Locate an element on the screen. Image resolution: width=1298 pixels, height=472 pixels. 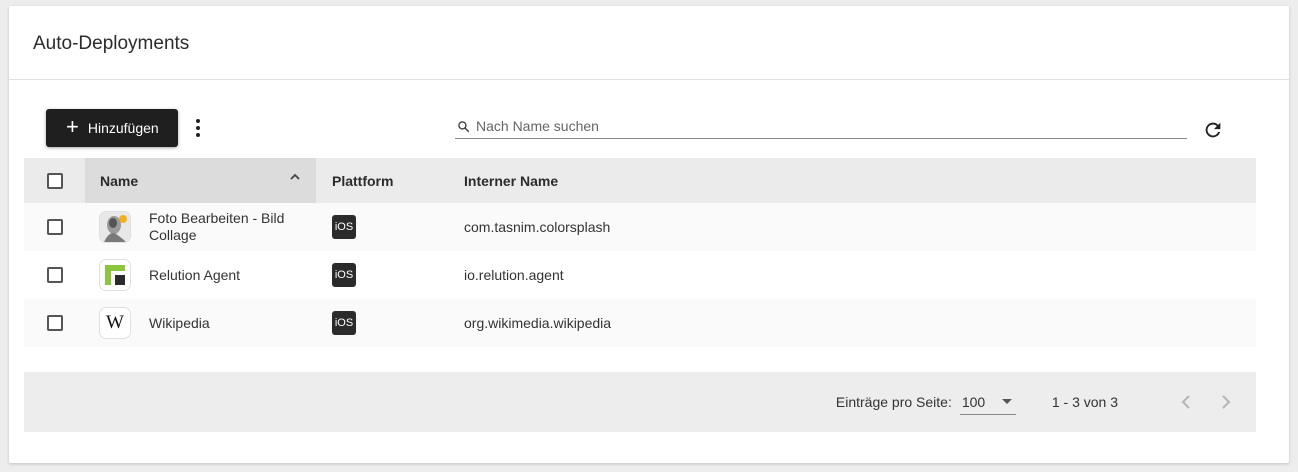
table-header: Name Plattform Interner Name is located at coordinates (640, 180).